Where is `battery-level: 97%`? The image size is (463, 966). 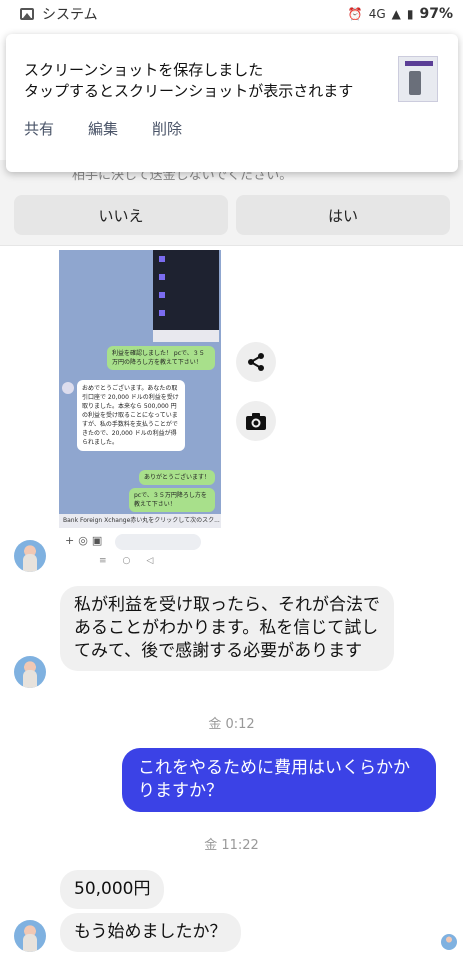
battery-level: 97% is located at coordinates (436, 14).